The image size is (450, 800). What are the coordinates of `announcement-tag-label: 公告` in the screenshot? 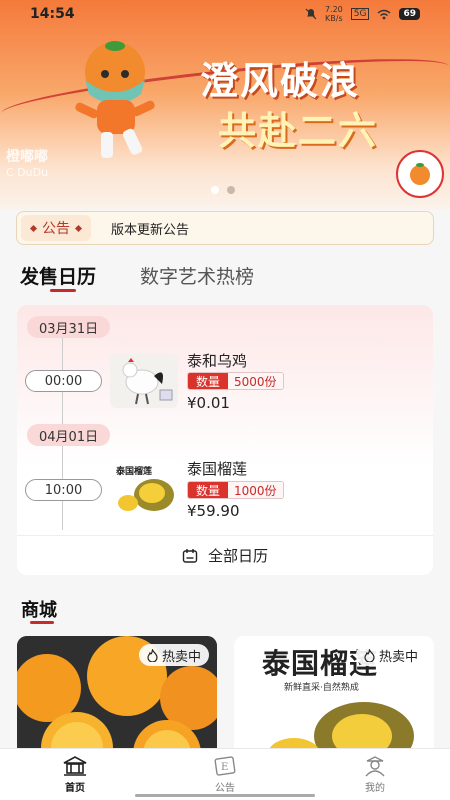 It's located at (56, 229).